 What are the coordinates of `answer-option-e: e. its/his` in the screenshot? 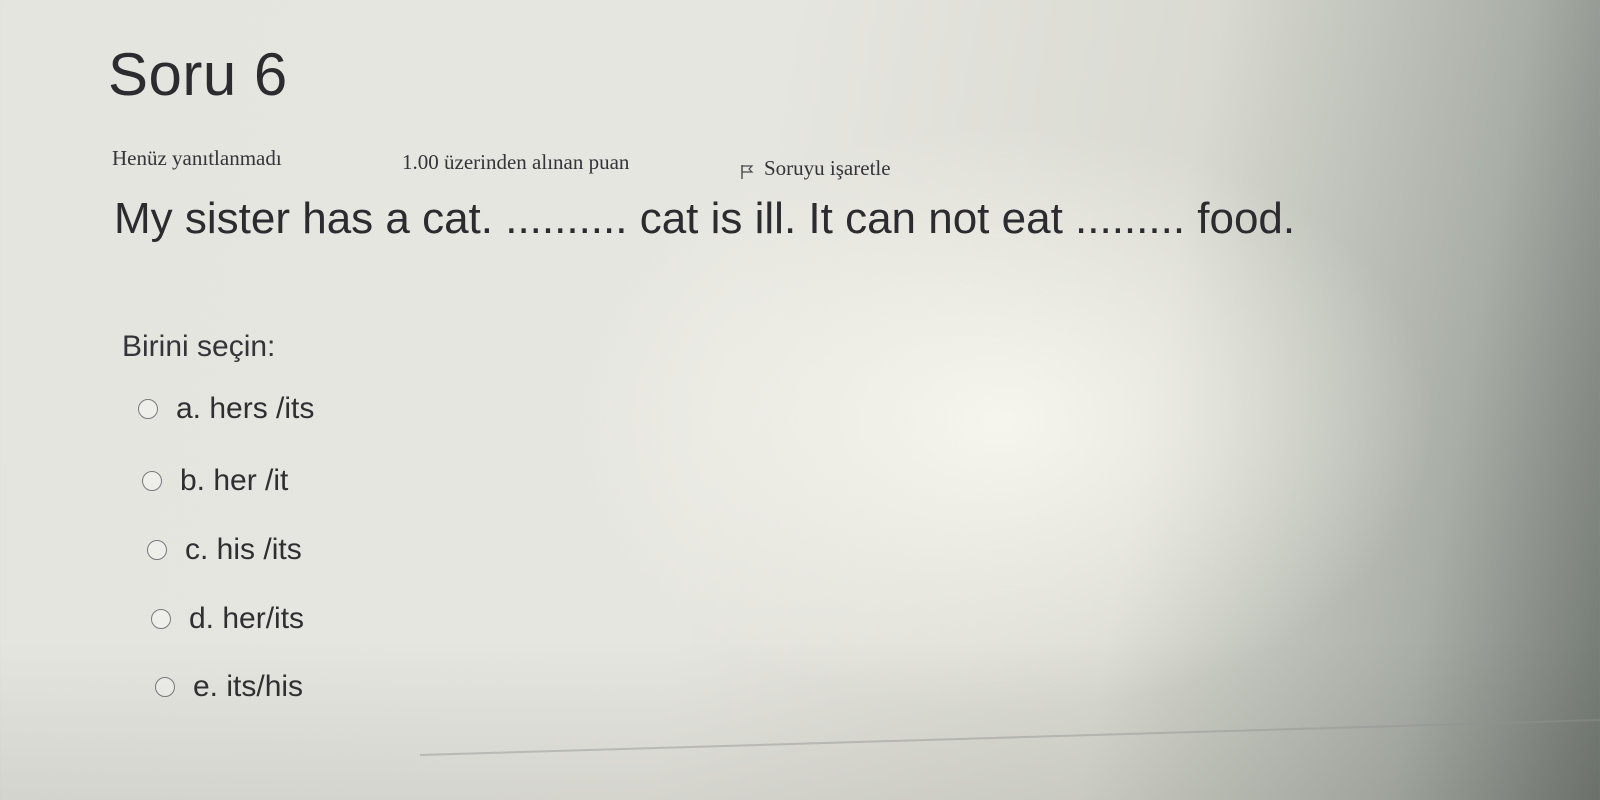 It's located at (229, 687).